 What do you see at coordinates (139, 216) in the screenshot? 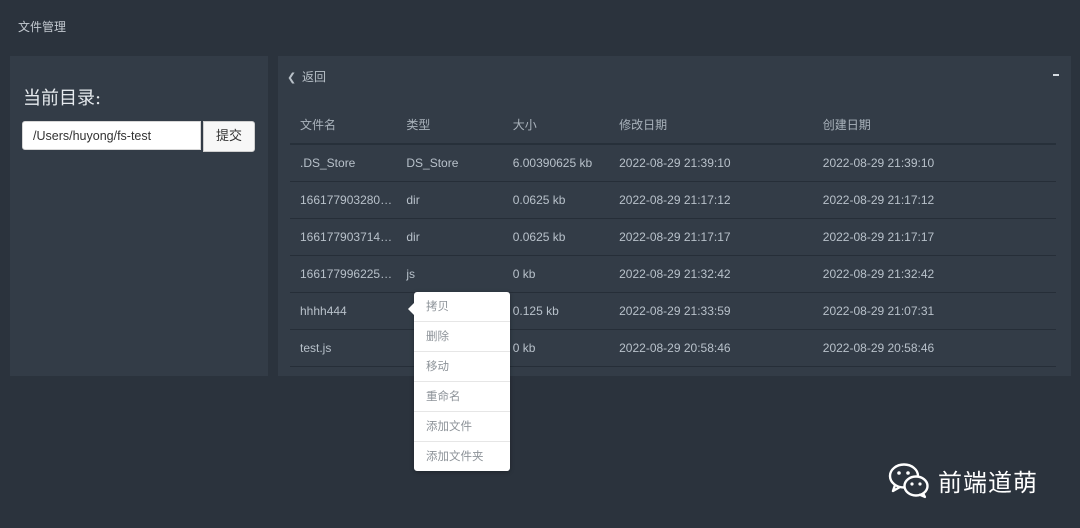
I see `directory-panel: 当前目录: 提交` at bounding box center [139, 216].